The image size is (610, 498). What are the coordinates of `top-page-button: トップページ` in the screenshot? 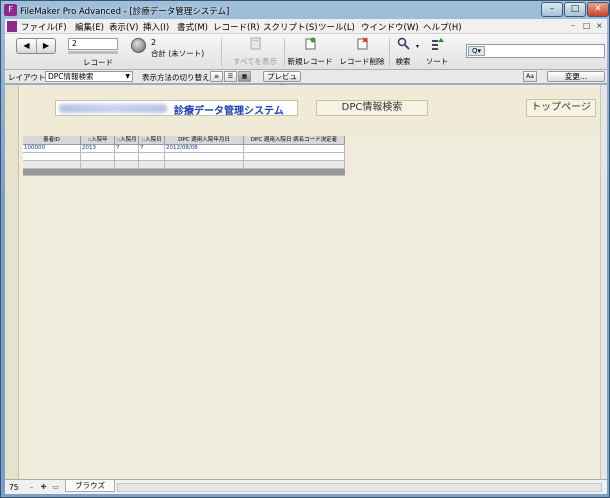 It's located at (561, 108).